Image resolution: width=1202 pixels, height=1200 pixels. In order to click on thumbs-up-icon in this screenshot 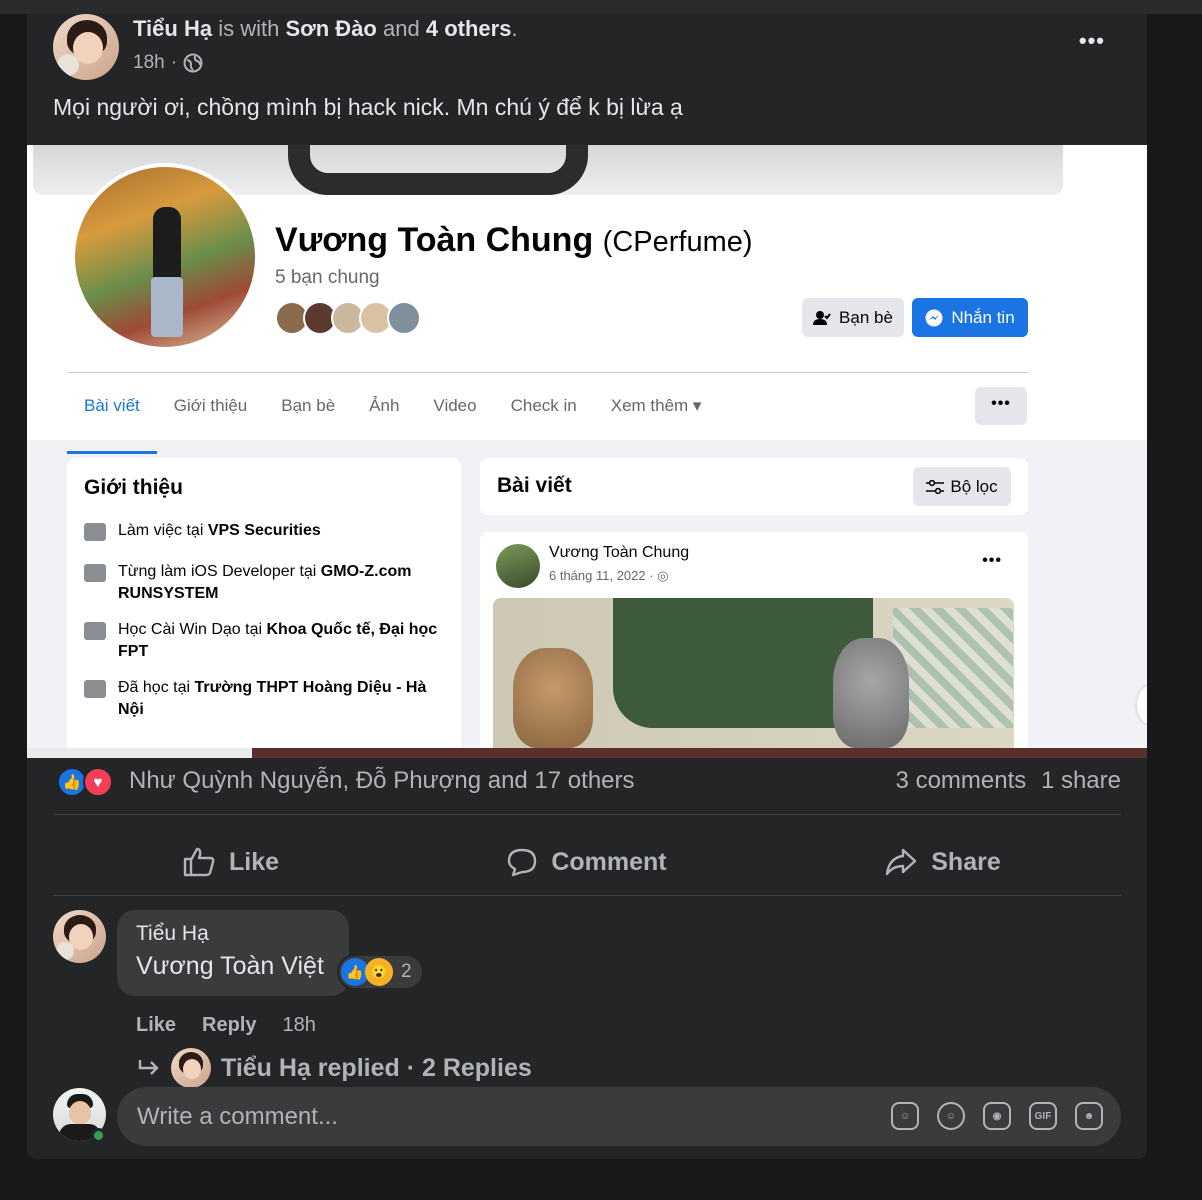, I will do `click(199, 862)`.